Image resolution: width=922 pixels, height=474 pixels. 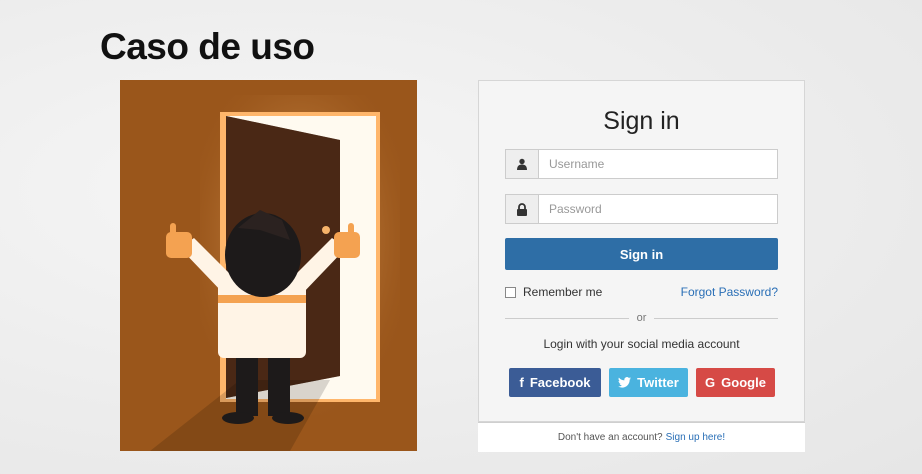 I want to click on facebook-button: f Facebook, so click(x=555, y=382).